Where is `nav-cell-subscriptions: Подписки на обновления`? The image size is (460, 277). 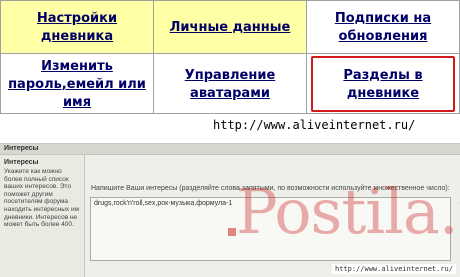
nav-cell-subscriptions: Подписки на обновления is located at coordinates (383, 27).